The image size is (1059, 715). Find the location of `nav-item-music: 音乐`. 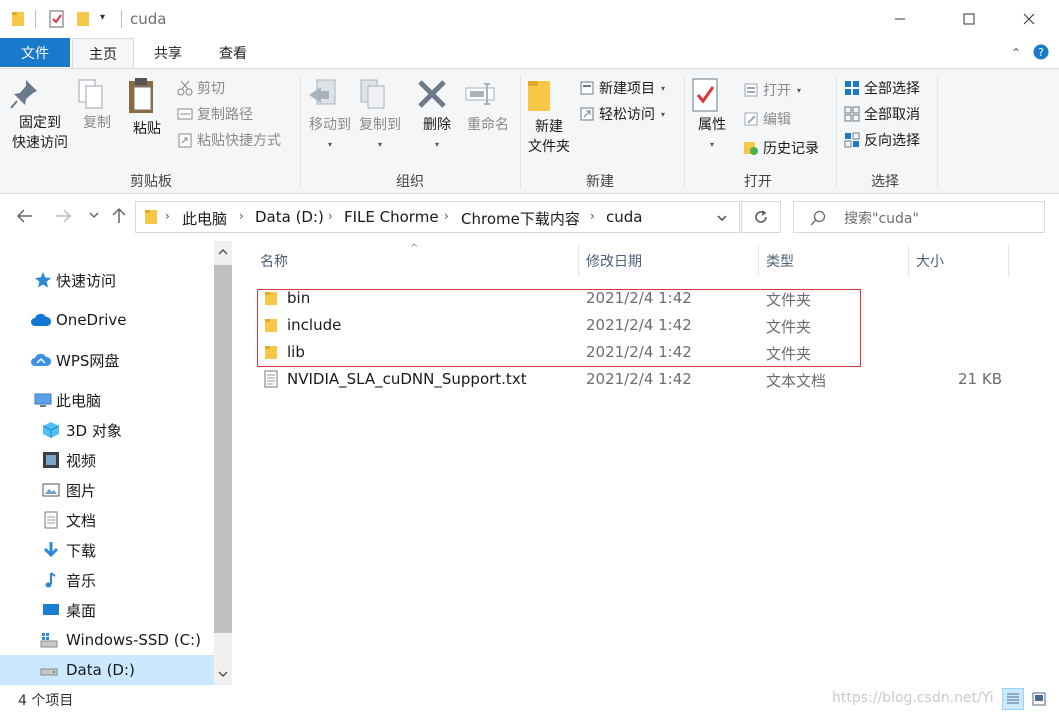

nav-item-music: 音乐 is located at coordinates (107, 580).